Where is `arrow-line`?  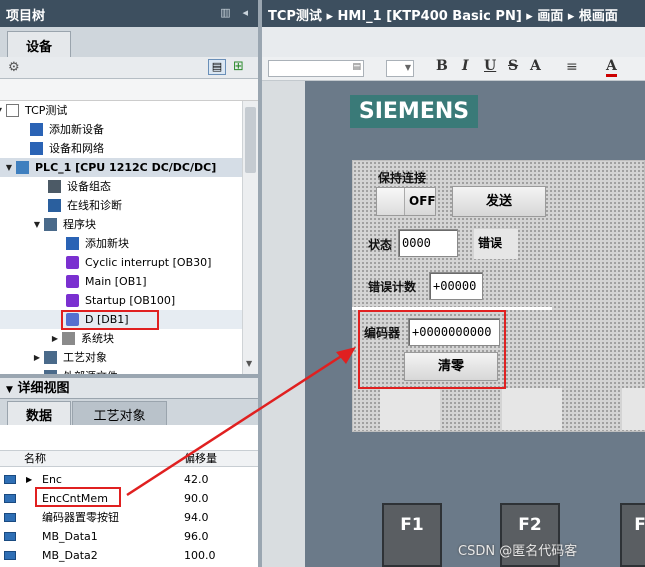 arrow-line is located at coordinates (235, 425).